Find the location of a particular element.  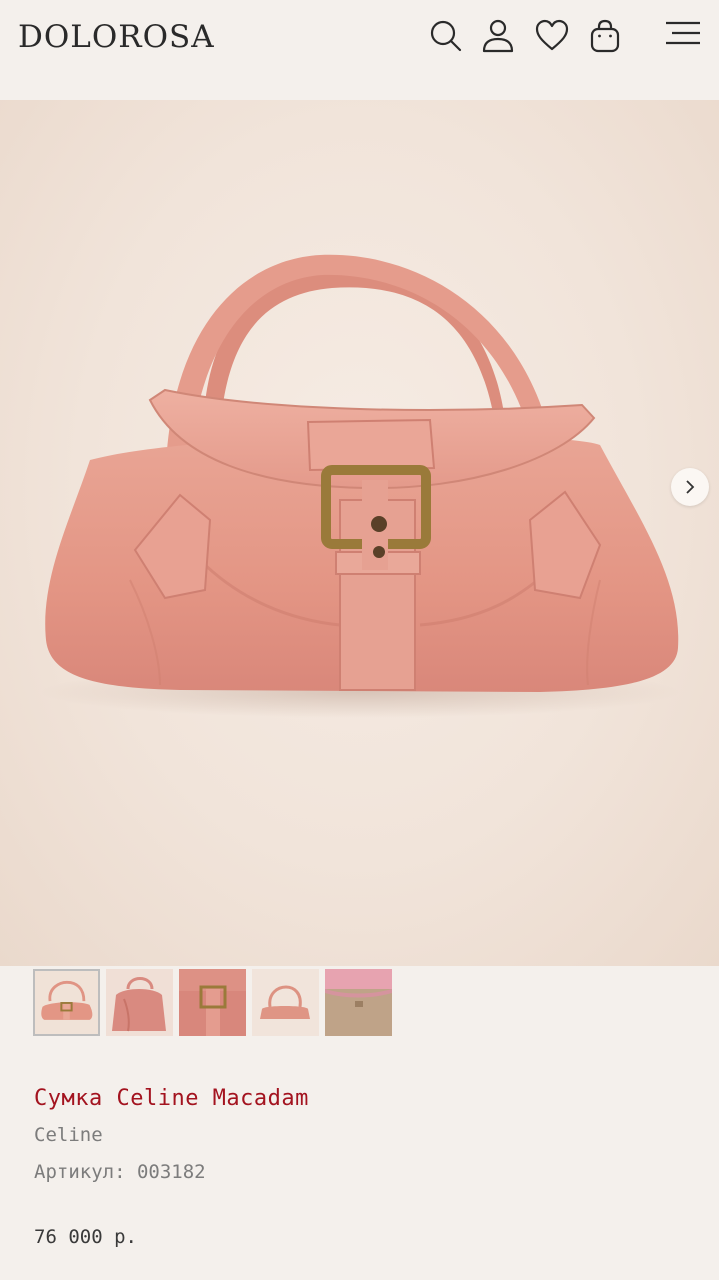

logo: DOLOROSA is located at coordinates (116, 37).